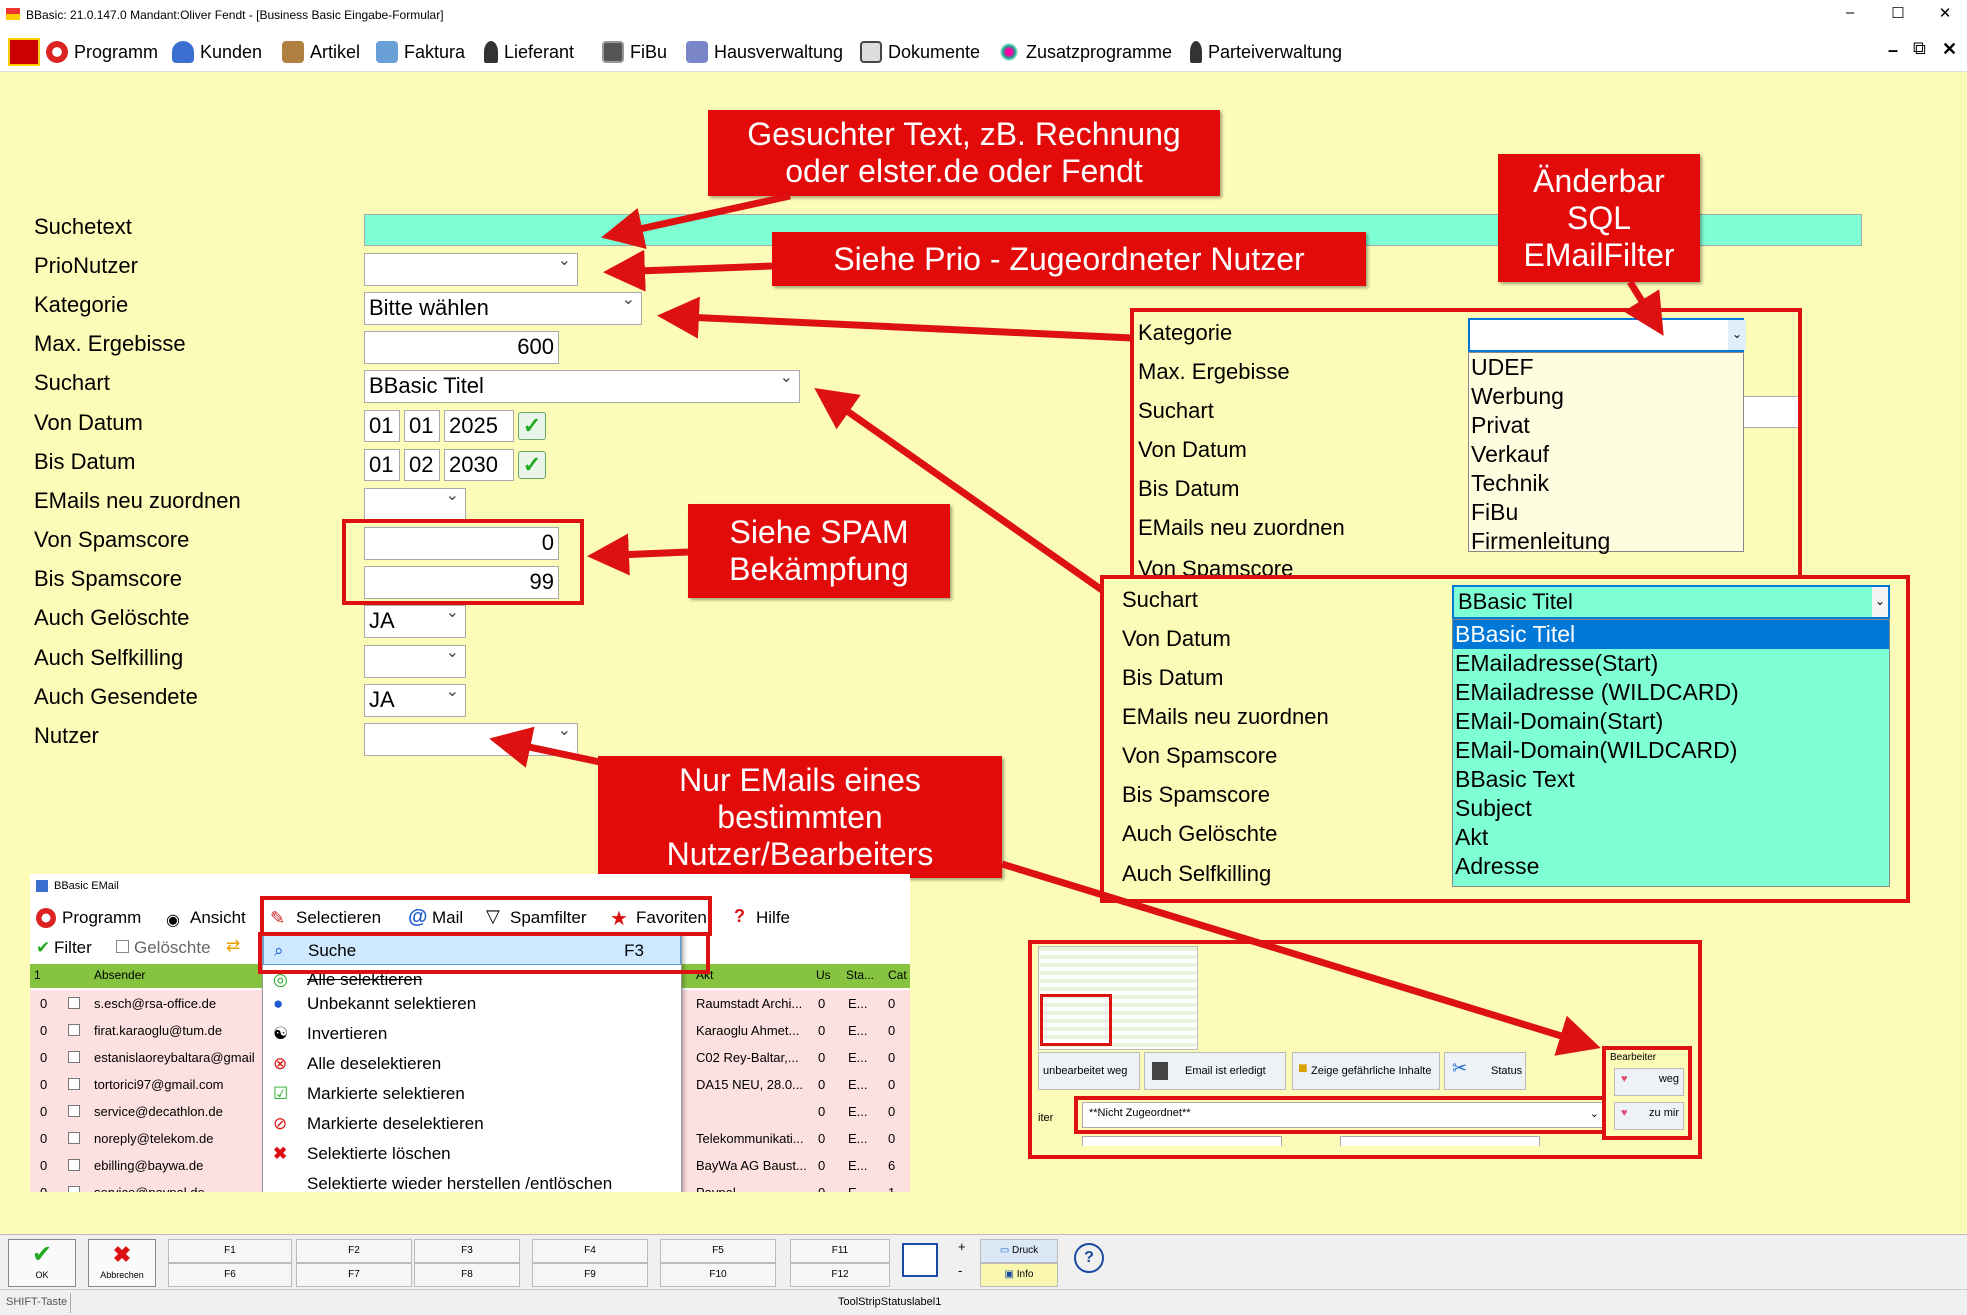 This screenshot has height=1315, width=1967. Describe the element at coordinates (1671, 602) in the screenshot. I see `suchart-panel-select: BBasic Titel` at that location.